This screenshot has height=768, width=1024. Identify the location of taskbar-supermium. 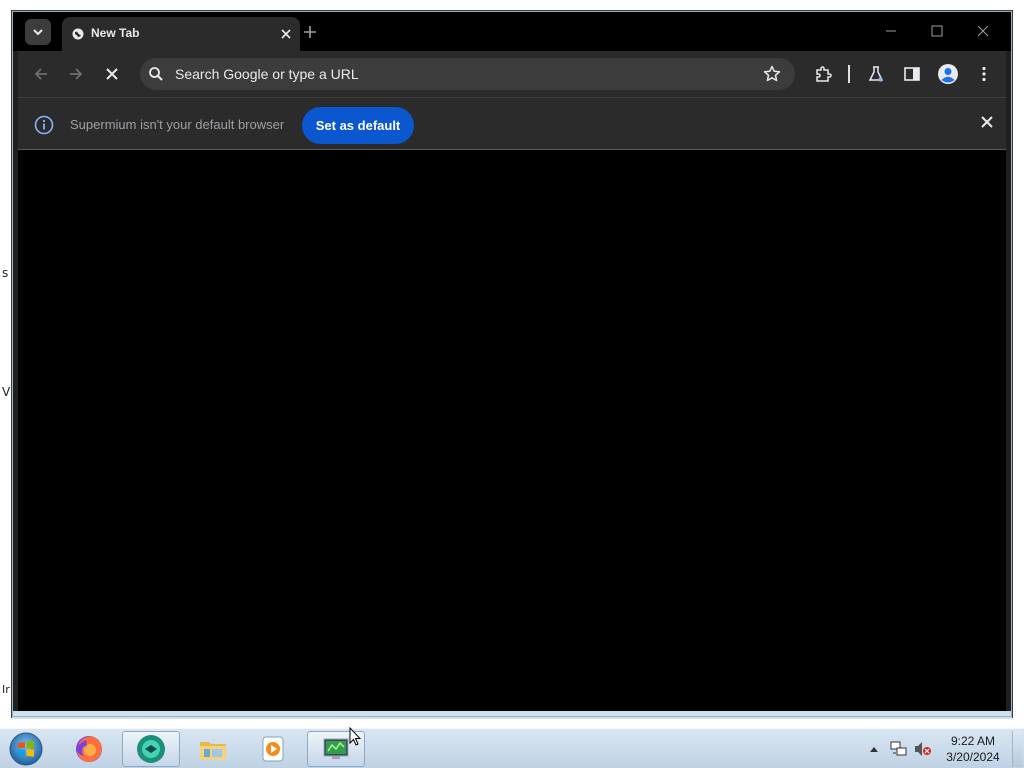
(151, 749).